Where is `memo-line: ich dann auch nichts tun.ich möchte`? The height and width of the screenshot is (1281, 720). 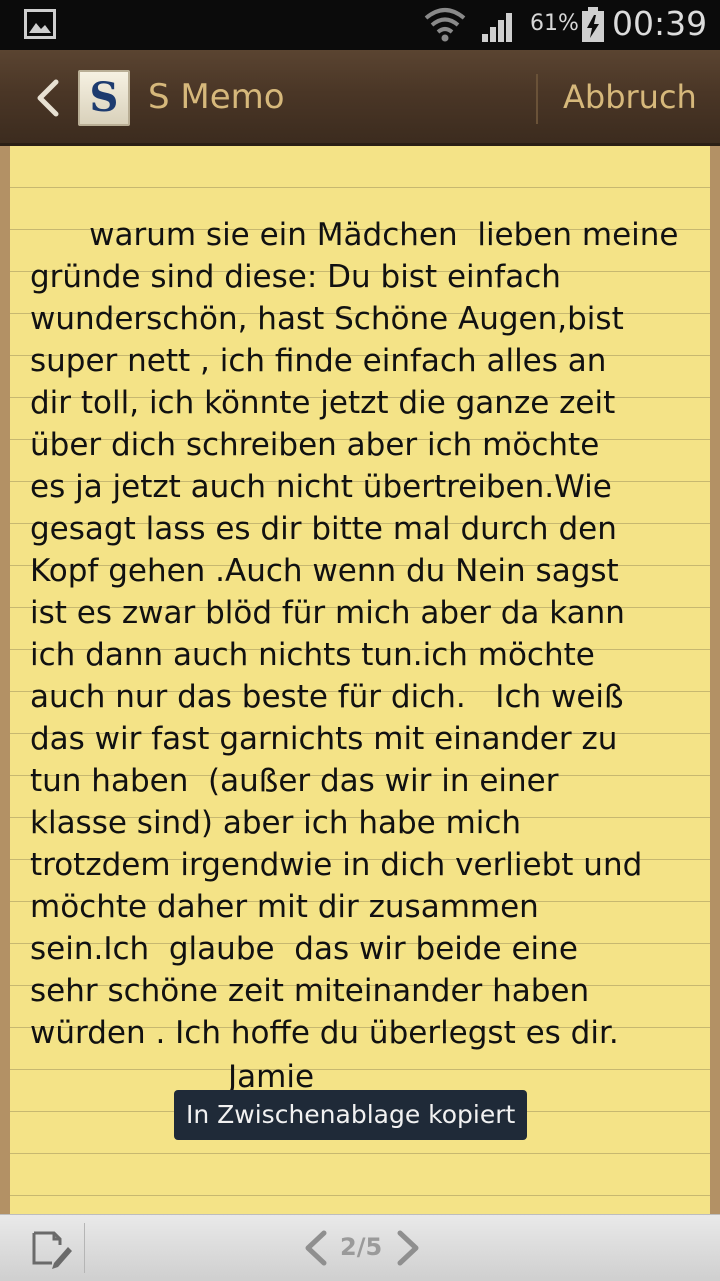 memo-line: ich dann auch nichts tun.ich möchte is located at coordinates (312, 655).